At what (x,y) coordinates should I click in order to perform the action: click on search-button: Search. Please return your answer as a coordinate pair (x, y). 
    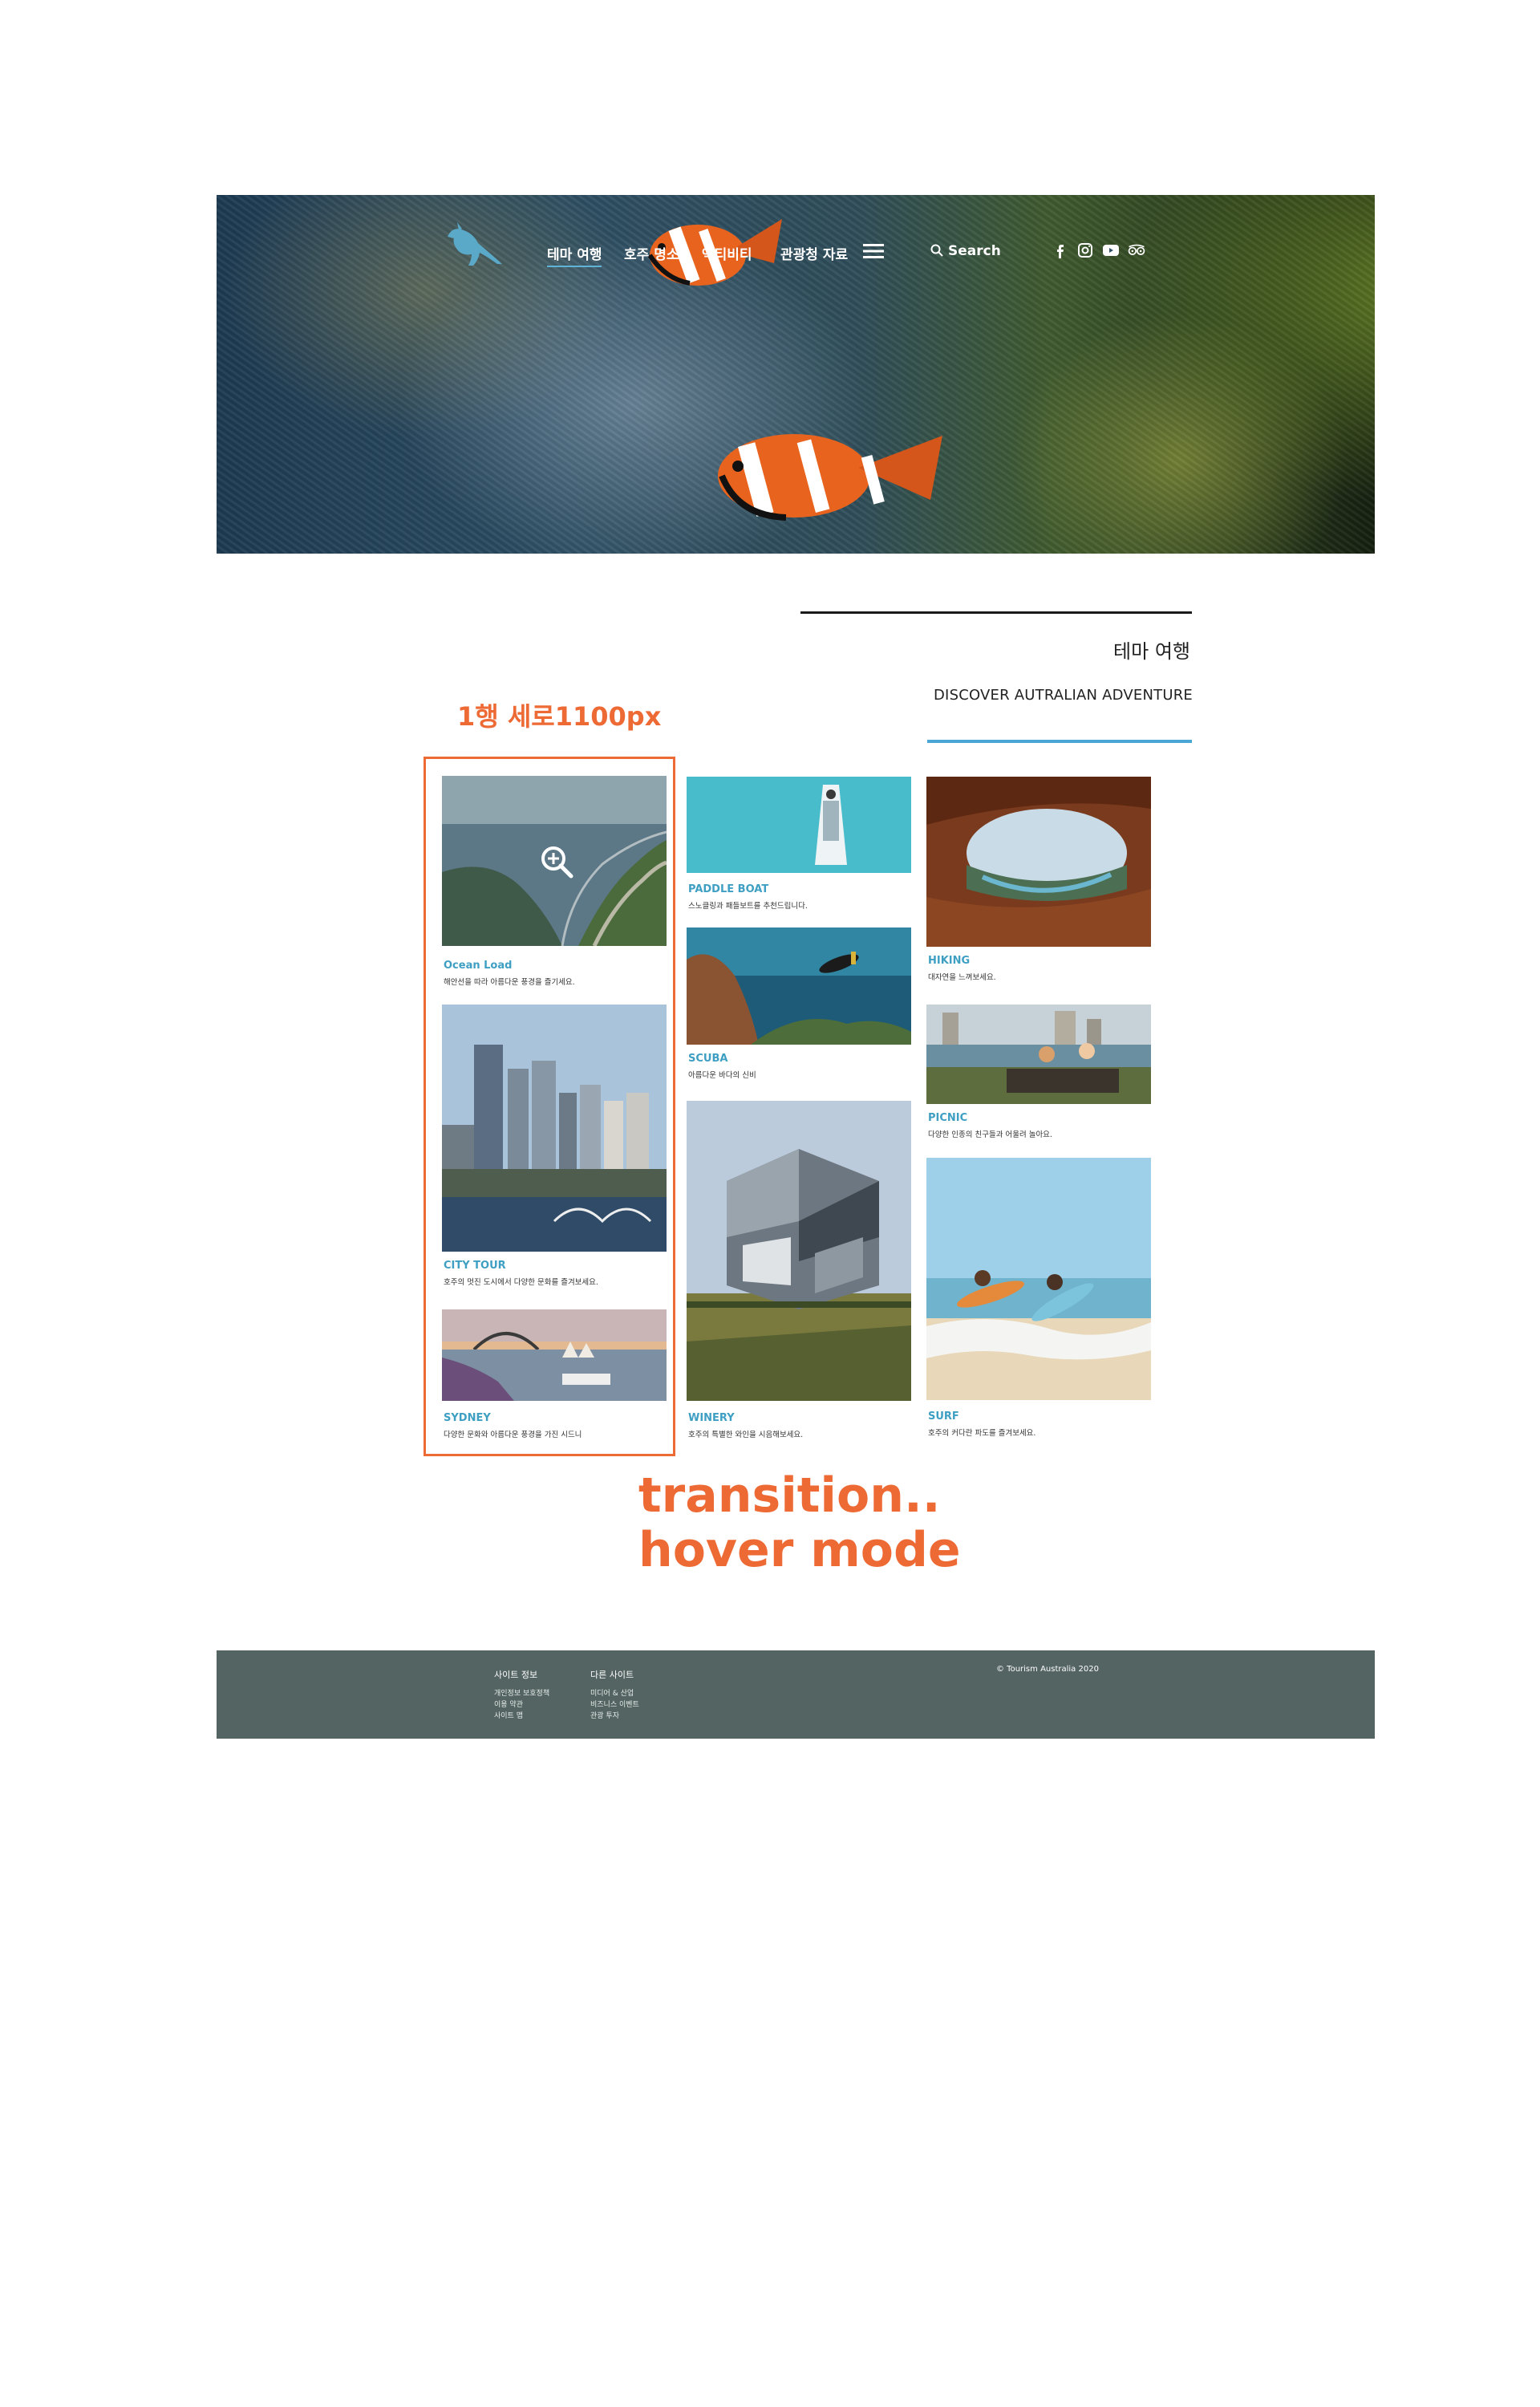
    Looking at the image, I should click on (965, 251).